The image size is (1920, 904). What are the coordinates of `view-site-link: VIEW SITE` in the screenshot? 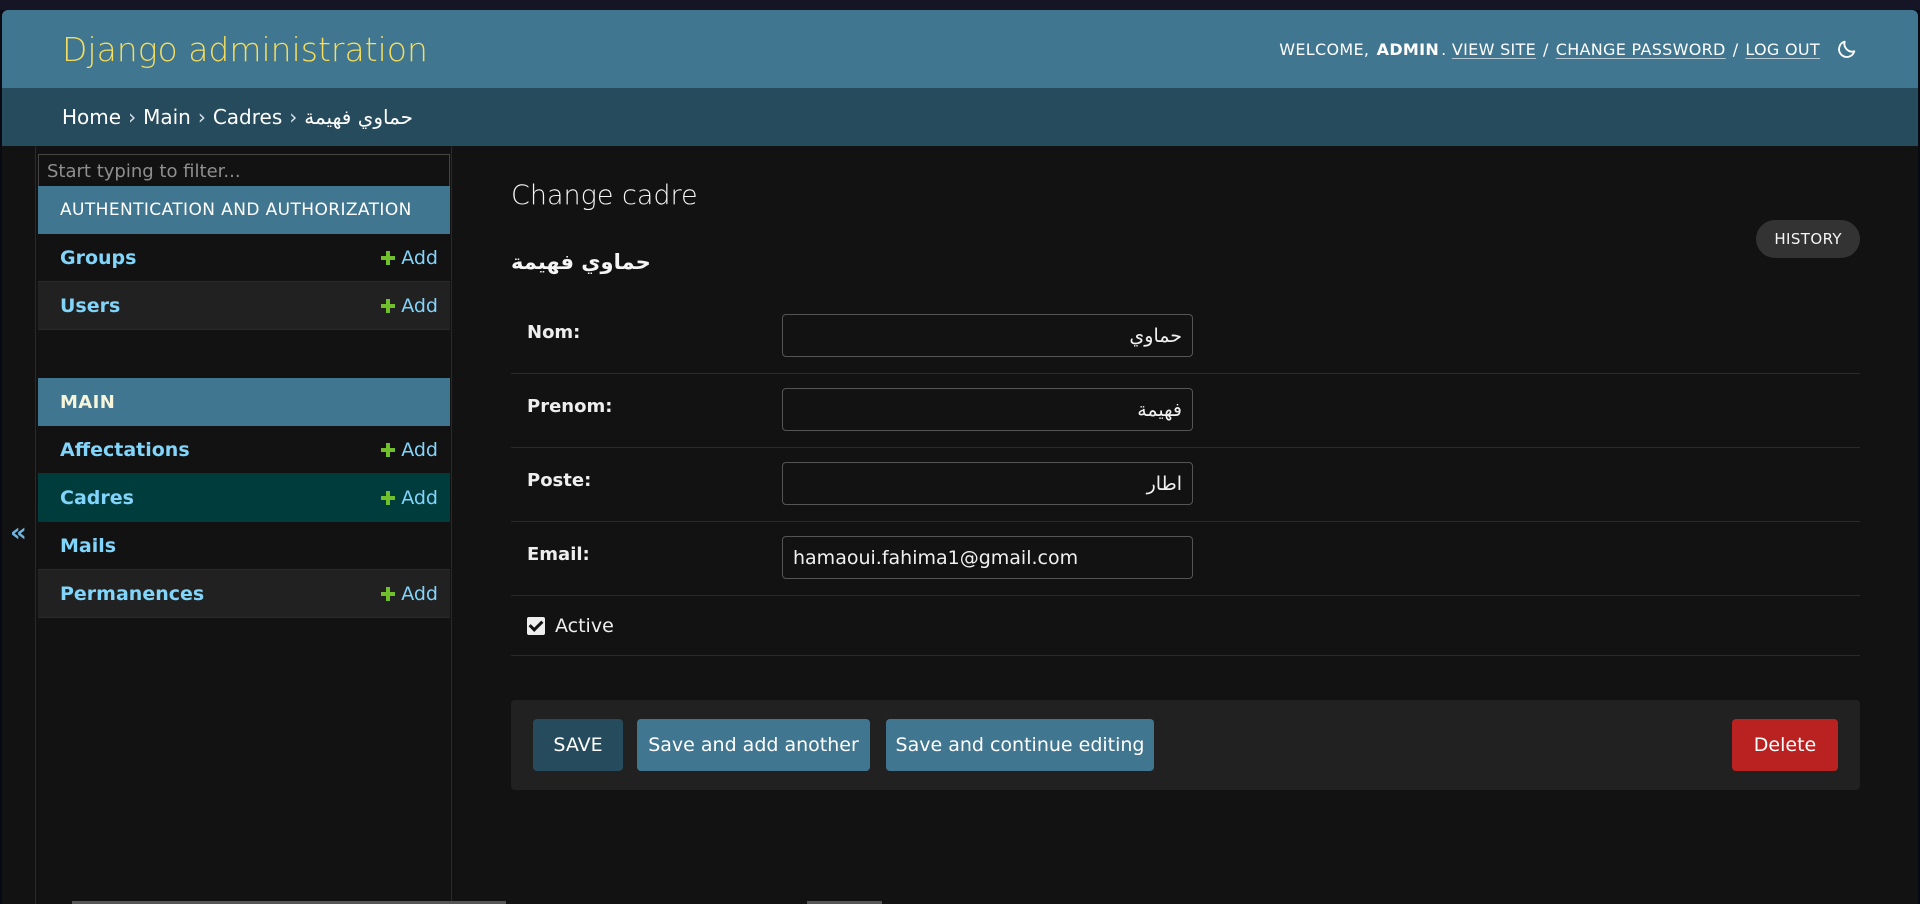 It's located at (1494, 49).